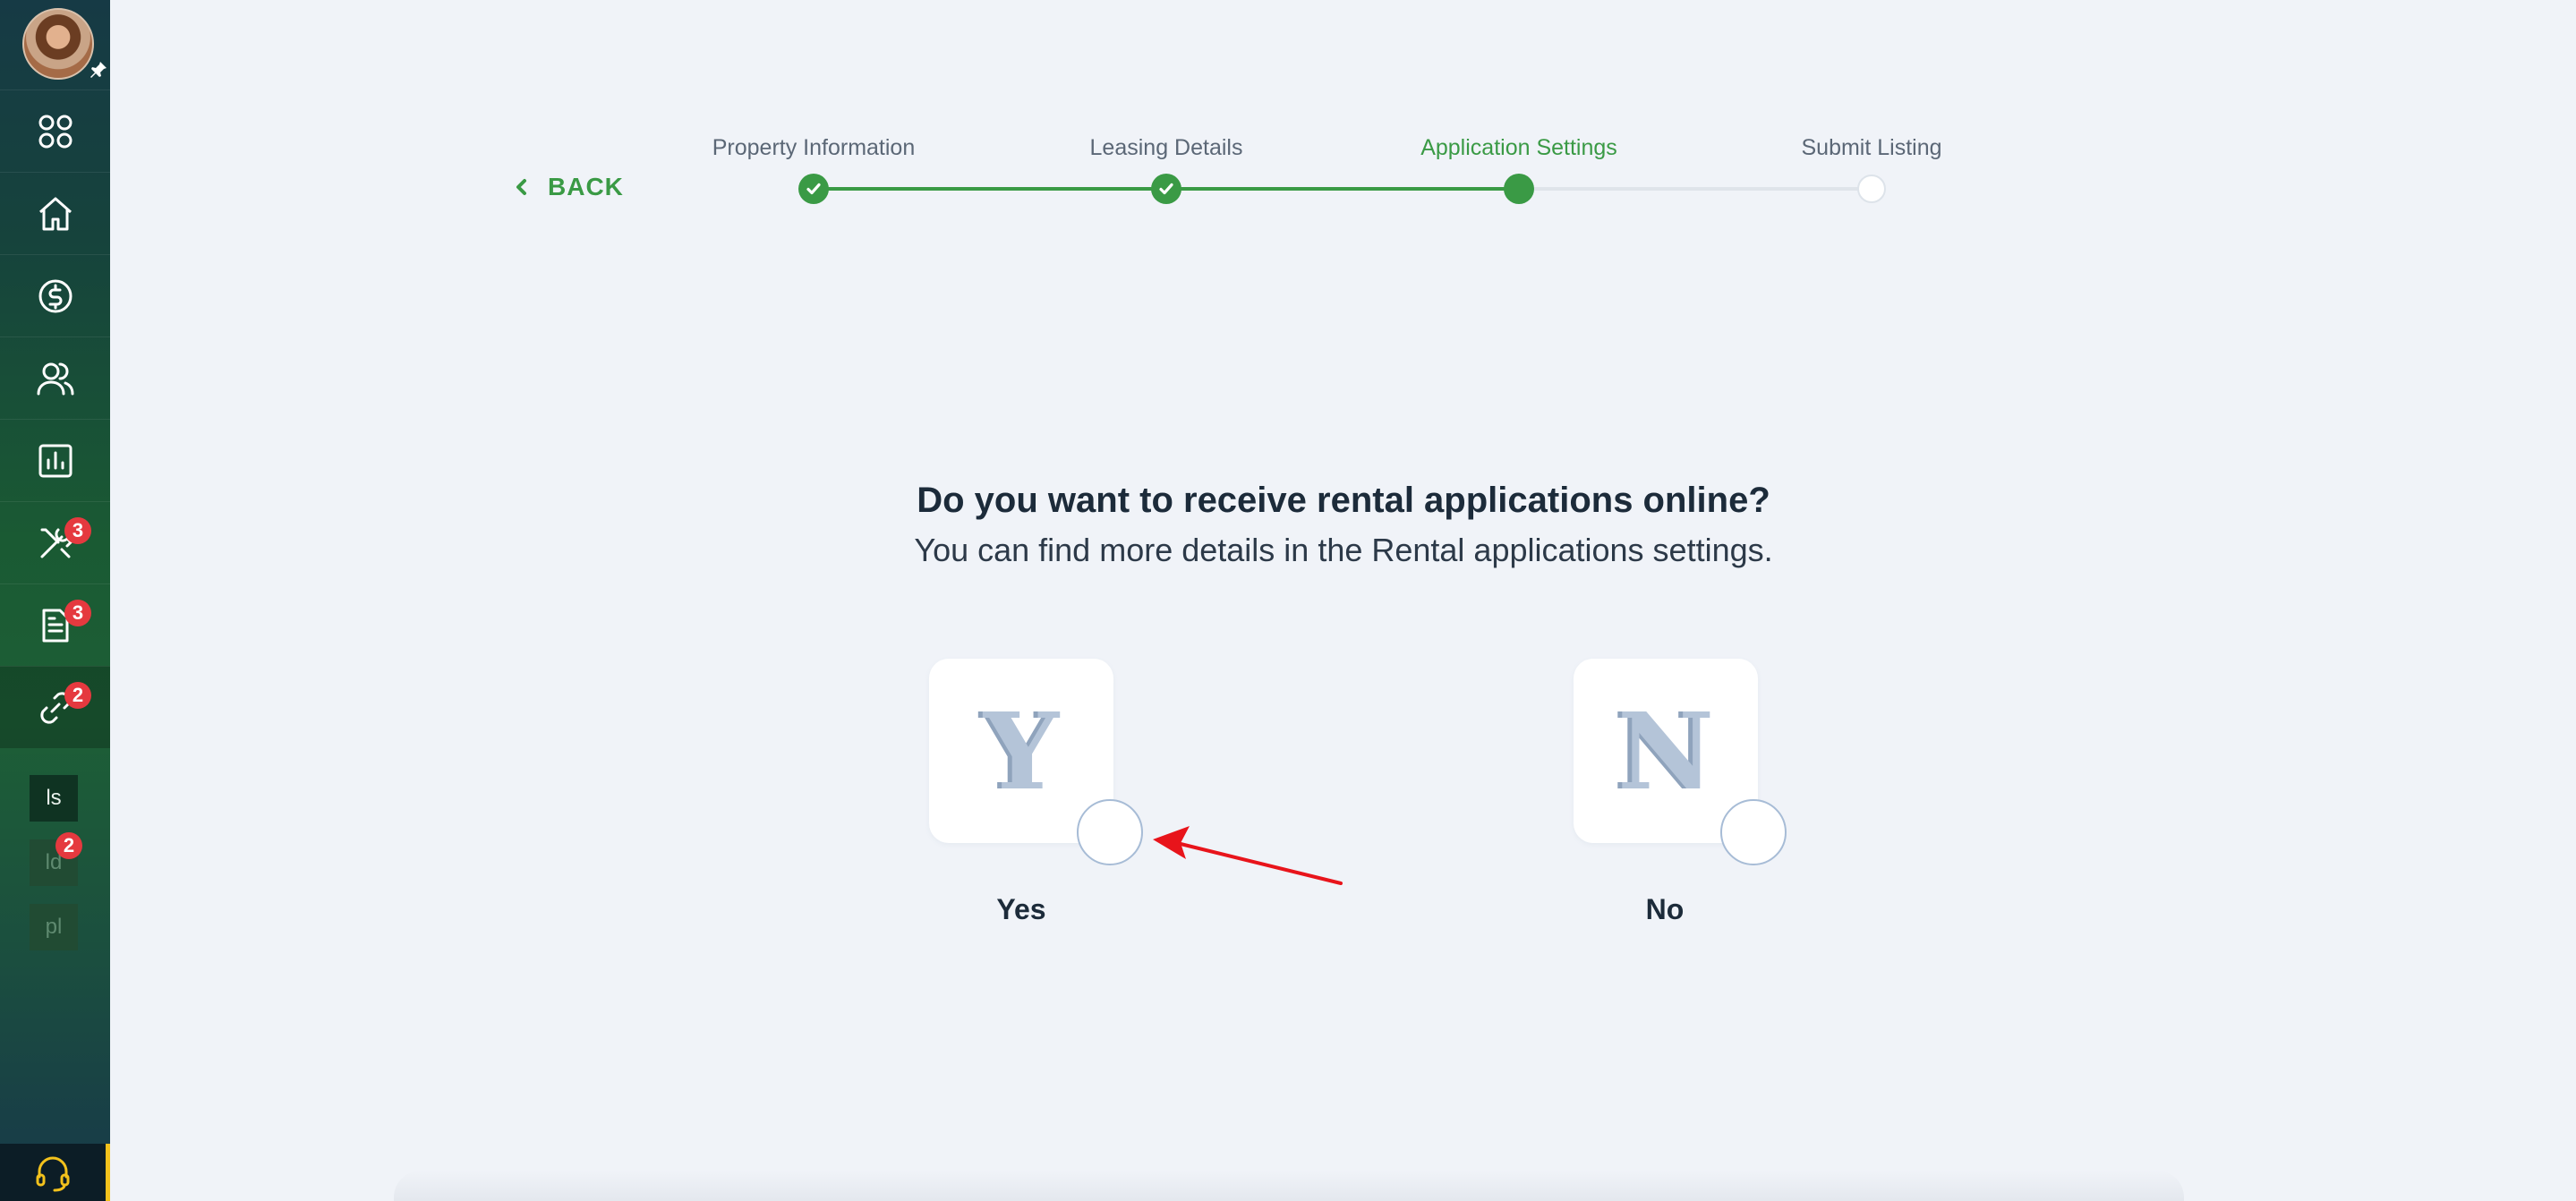  I want to click on step-label: Property Information, so click(814, 148).